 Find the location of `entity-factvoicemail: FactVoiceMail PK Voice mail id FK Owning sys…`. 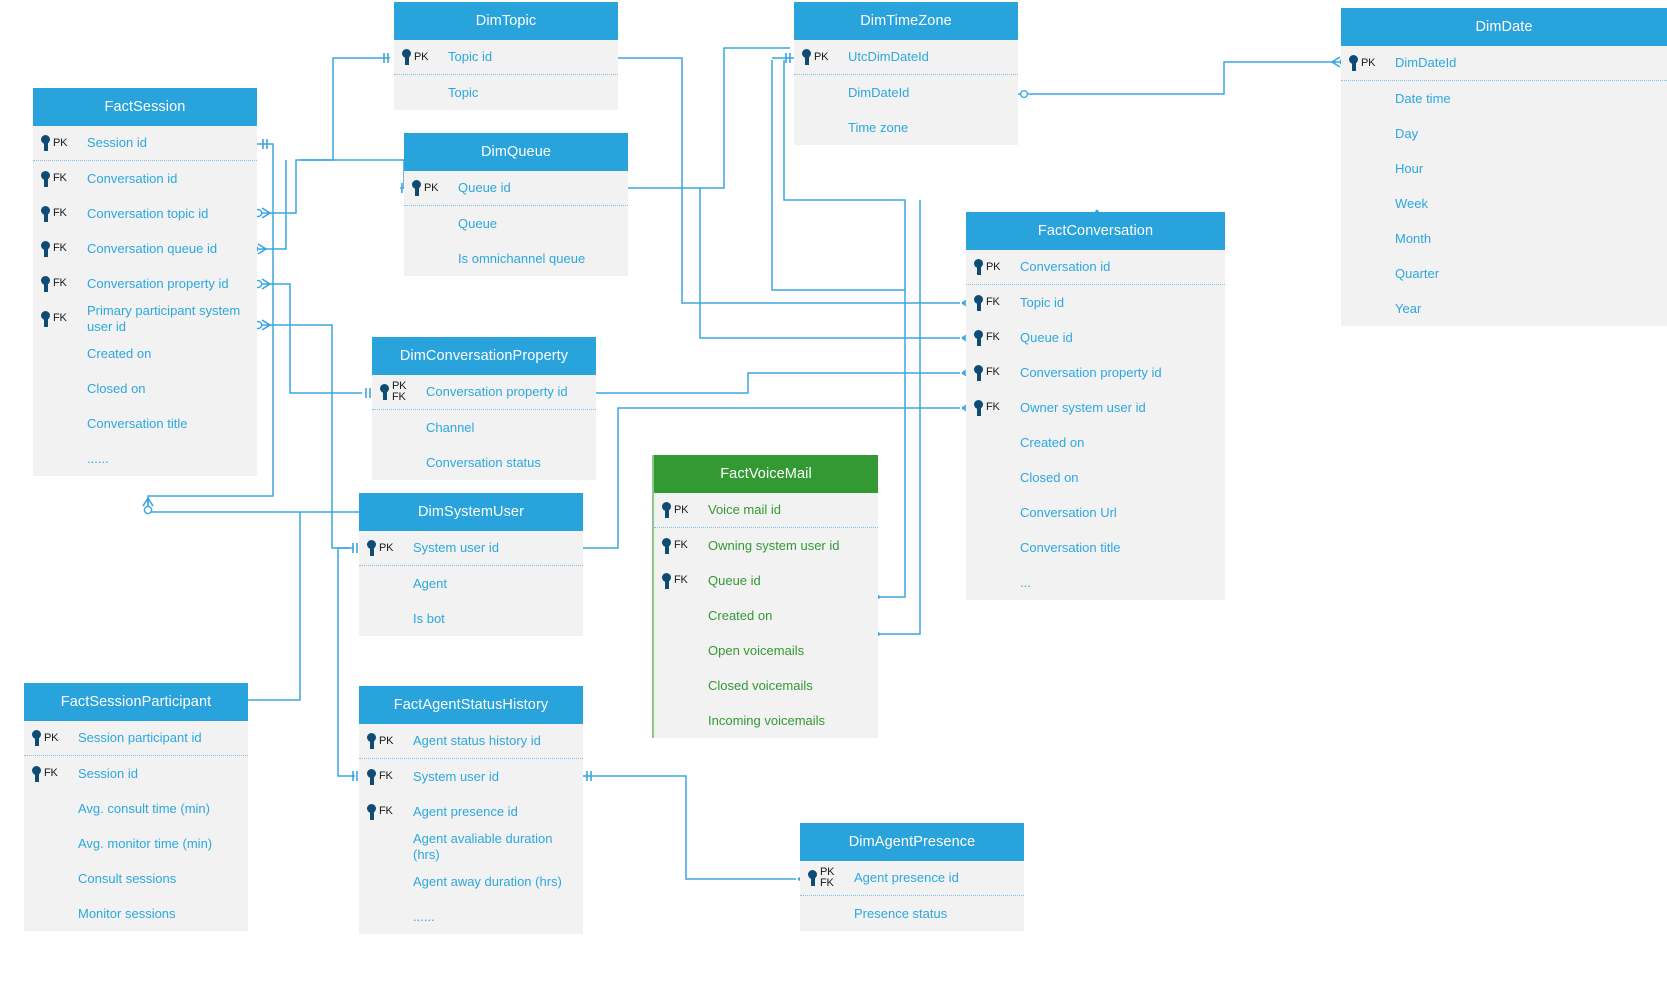

entity-factvoicemail: FactVoiceMail PK Voice mail id FK Owning sys… is located at coordinates (765, 596).